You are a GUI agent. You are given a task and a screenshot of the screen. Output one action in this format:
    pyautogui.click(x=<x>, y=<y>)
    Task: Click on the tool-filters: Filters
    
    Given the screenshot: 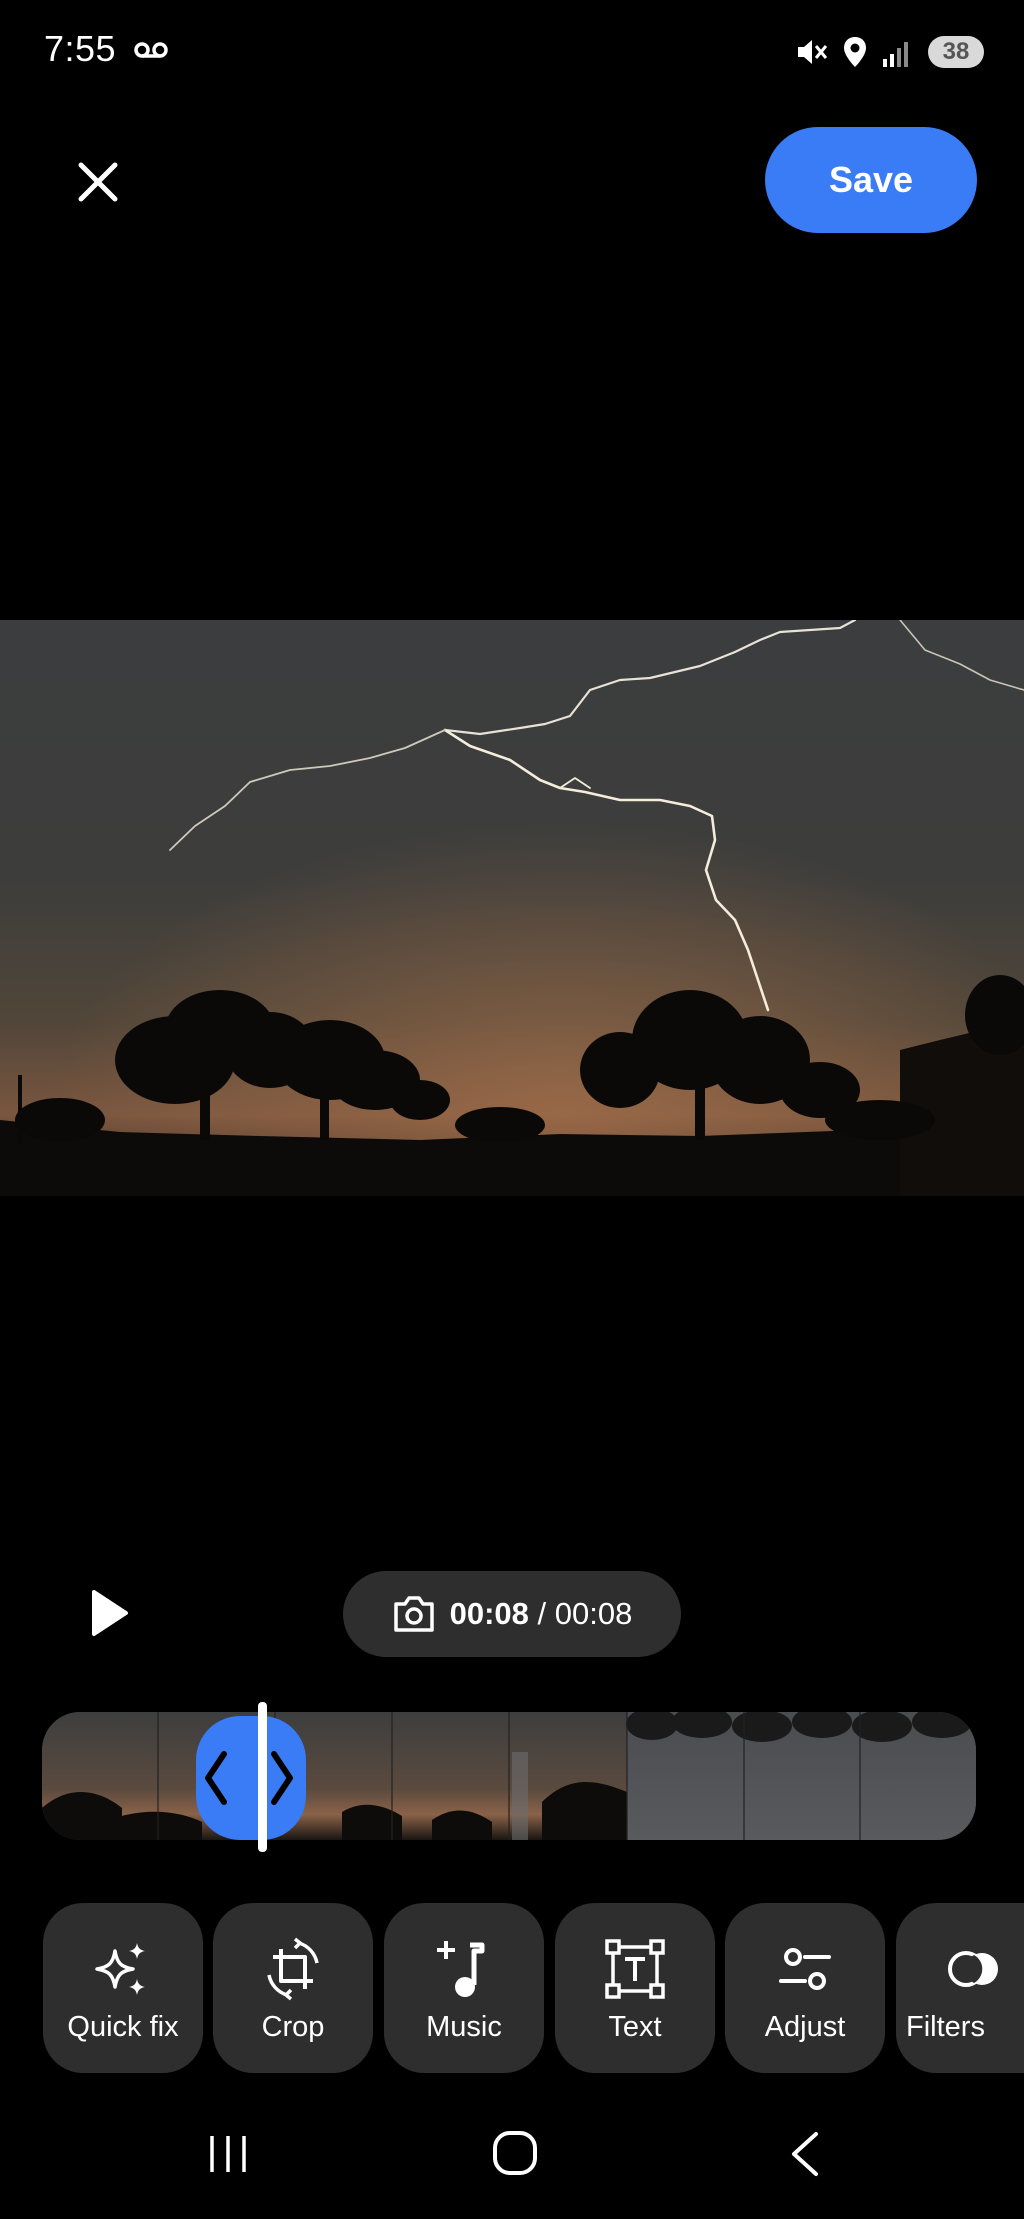 What is the action you would take?
    pyautogui.click(x=960, y=1988)
    